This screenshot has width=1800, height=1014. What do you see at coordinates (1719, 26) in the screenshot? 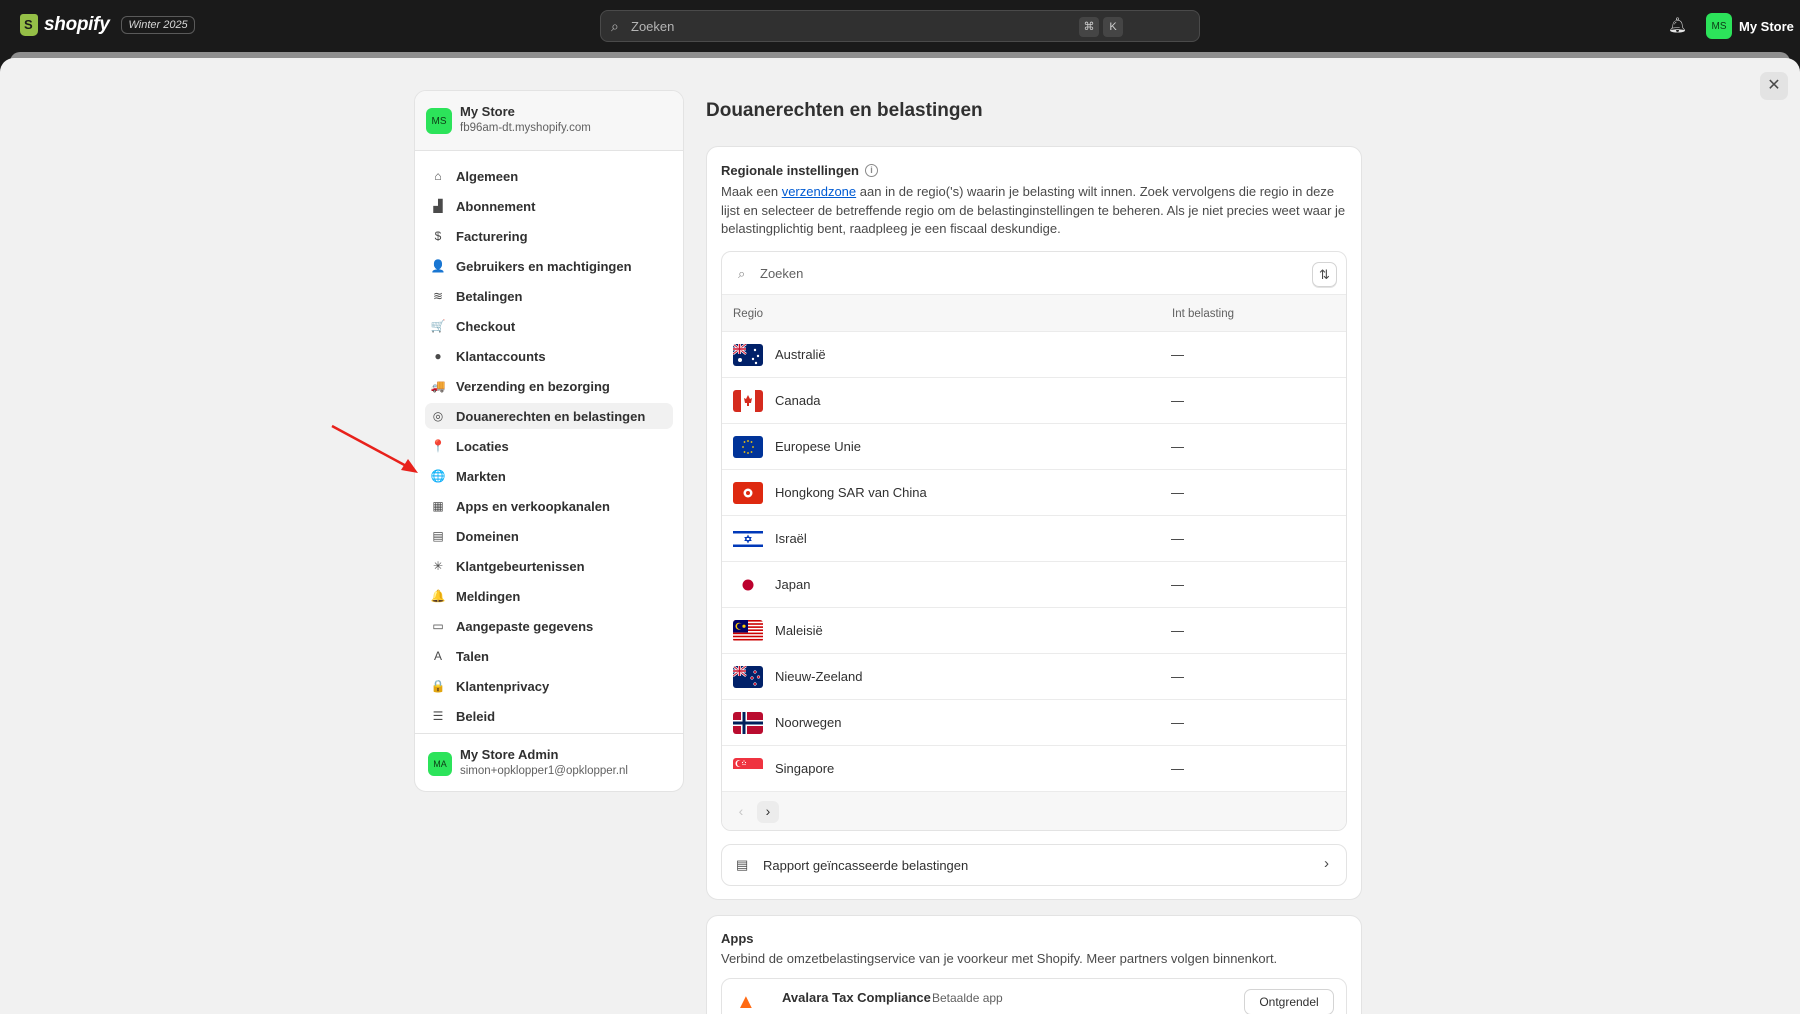
I see `store-avatar: MS` at bounding box center [1719, 26].